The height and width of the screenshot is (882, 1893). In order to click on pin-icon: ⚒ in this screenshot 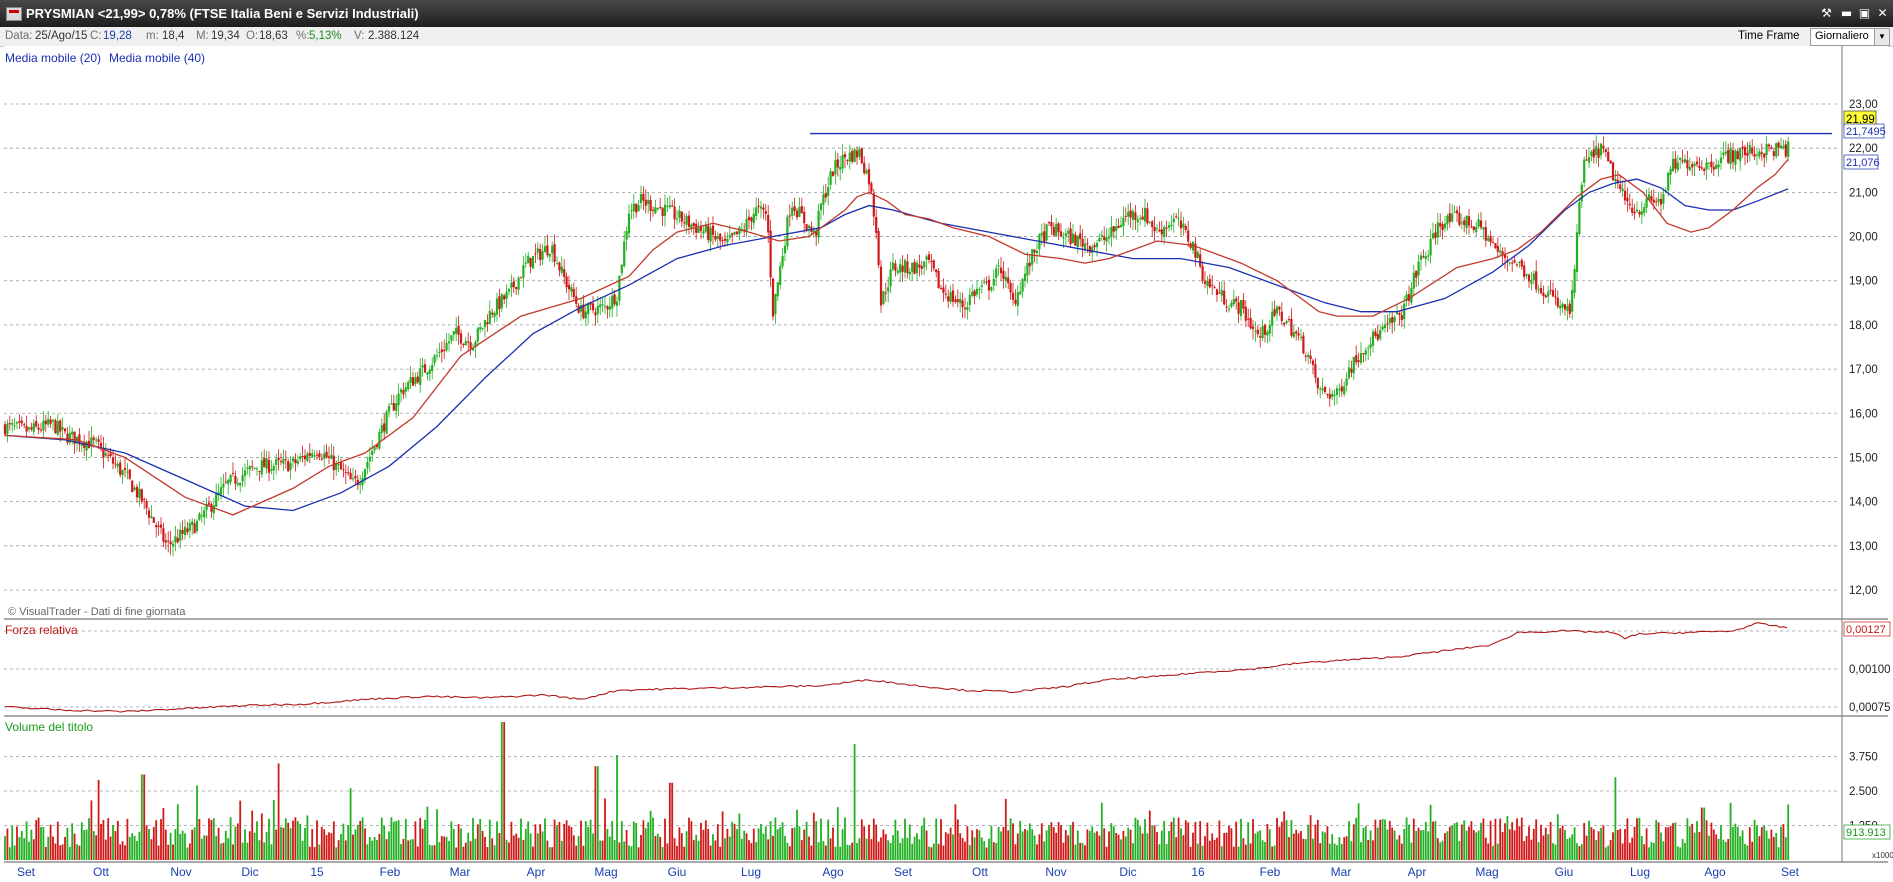, I will do `click(1826, 13)`.